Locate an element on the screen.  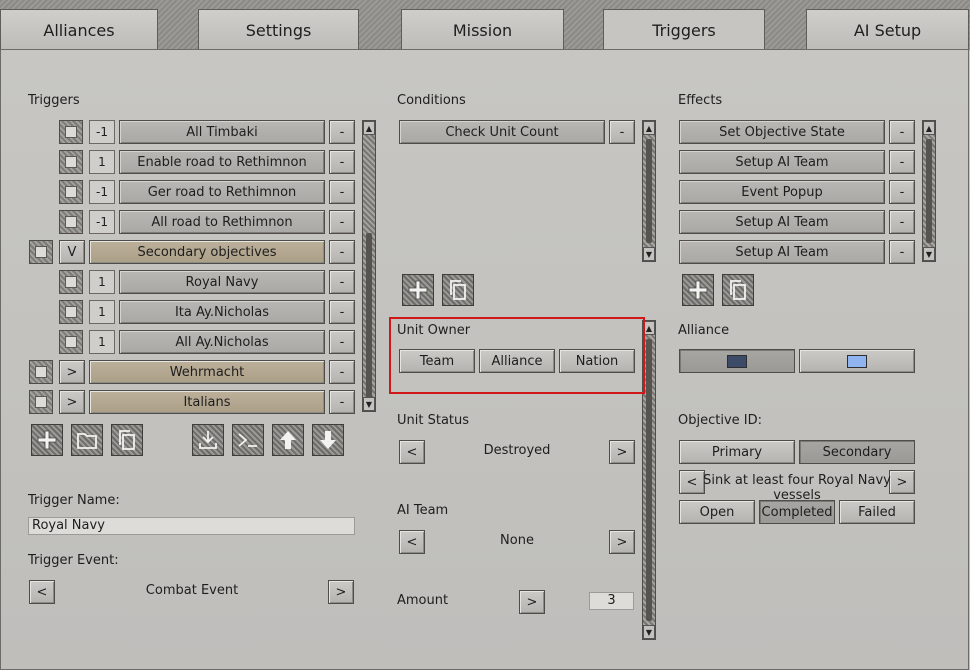
effects-scrollbar: ▲ ▼ is located at coordinates (929, 191).